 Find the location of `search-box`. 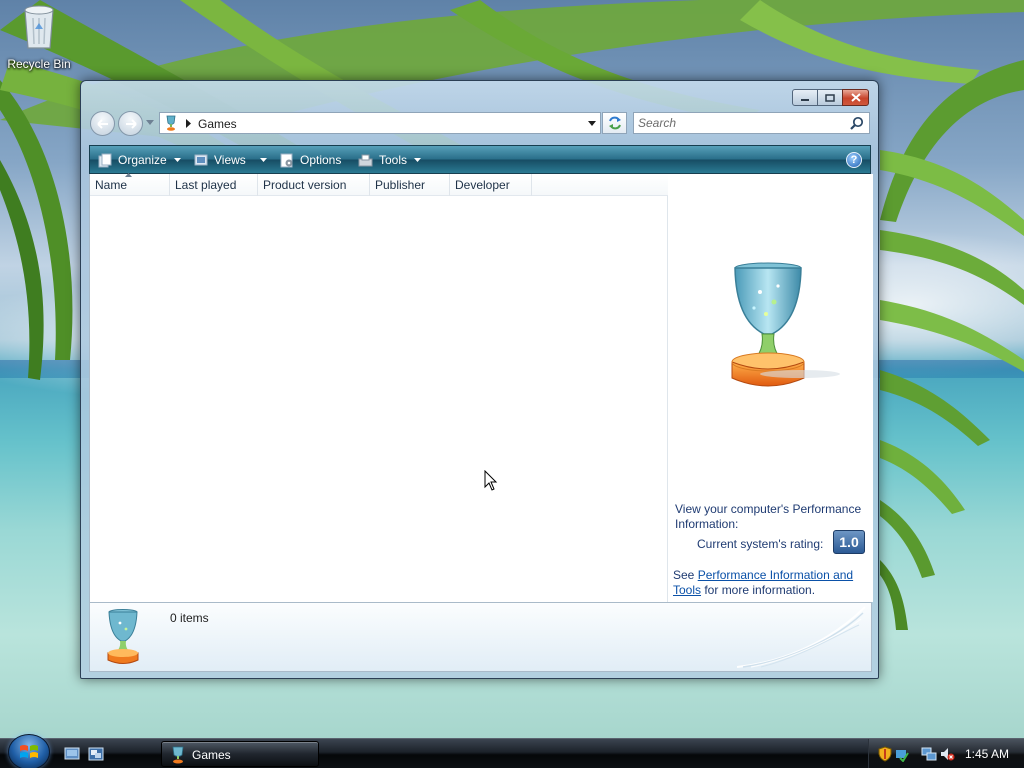

search-box is located at coordinates (751, 123).